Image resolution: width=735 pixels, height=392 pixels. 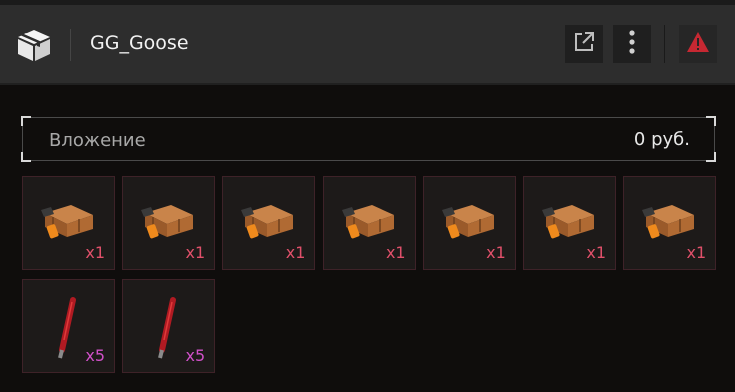 I want to click on button-divider, so click(x=664, y=44).